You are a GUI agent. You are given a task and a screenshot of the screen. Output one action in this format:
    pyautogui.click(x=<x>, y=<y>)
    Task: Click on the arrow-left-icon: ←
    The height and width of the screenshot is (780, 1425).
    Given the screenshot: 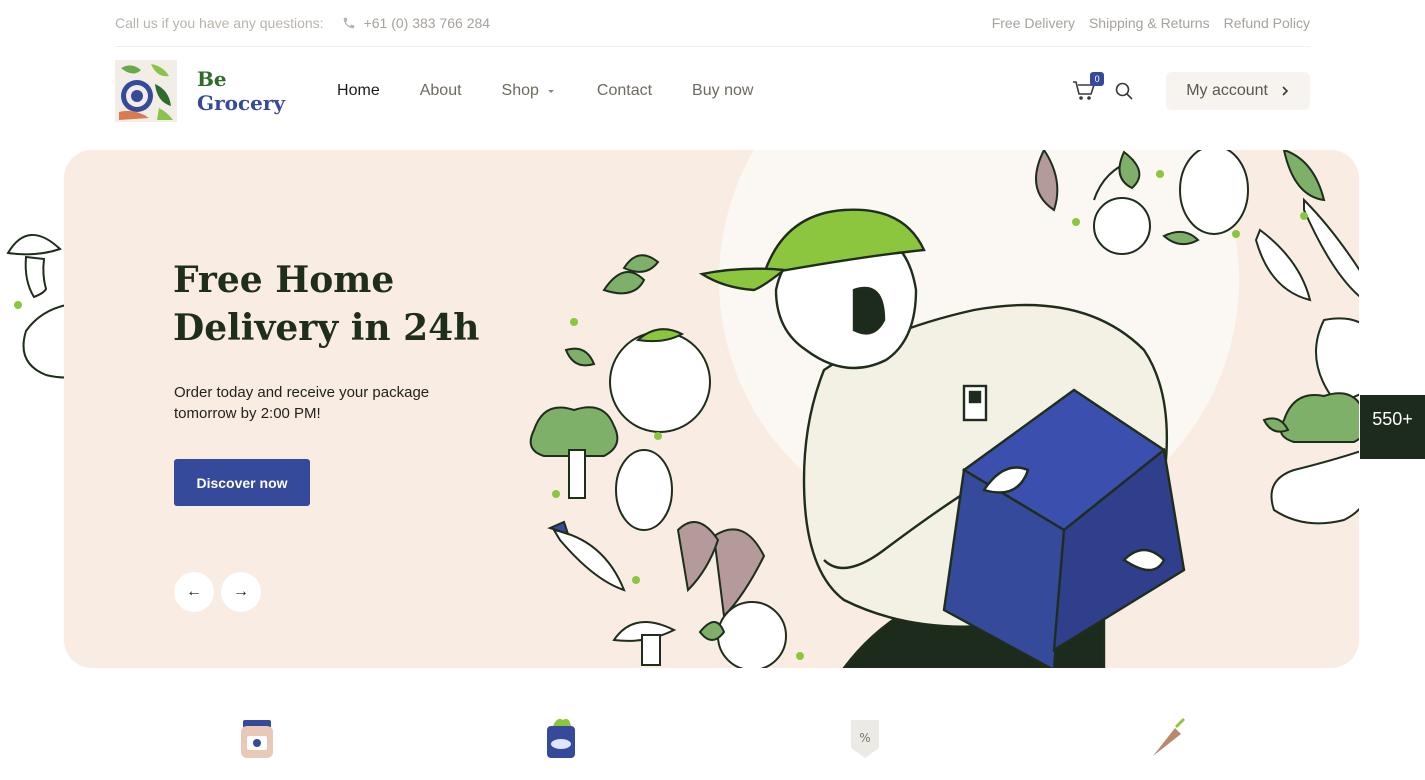 What is the action you would take?
    pyautogui.click(x=194, y=591)
    